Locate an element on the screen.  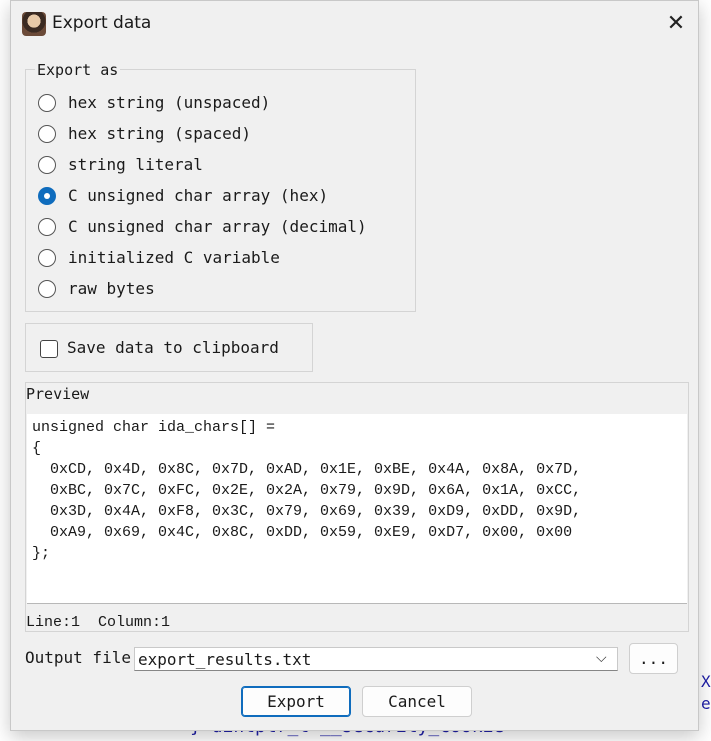
radio-label: C unsigned char array (hex) is located at coordinates (198, 195).